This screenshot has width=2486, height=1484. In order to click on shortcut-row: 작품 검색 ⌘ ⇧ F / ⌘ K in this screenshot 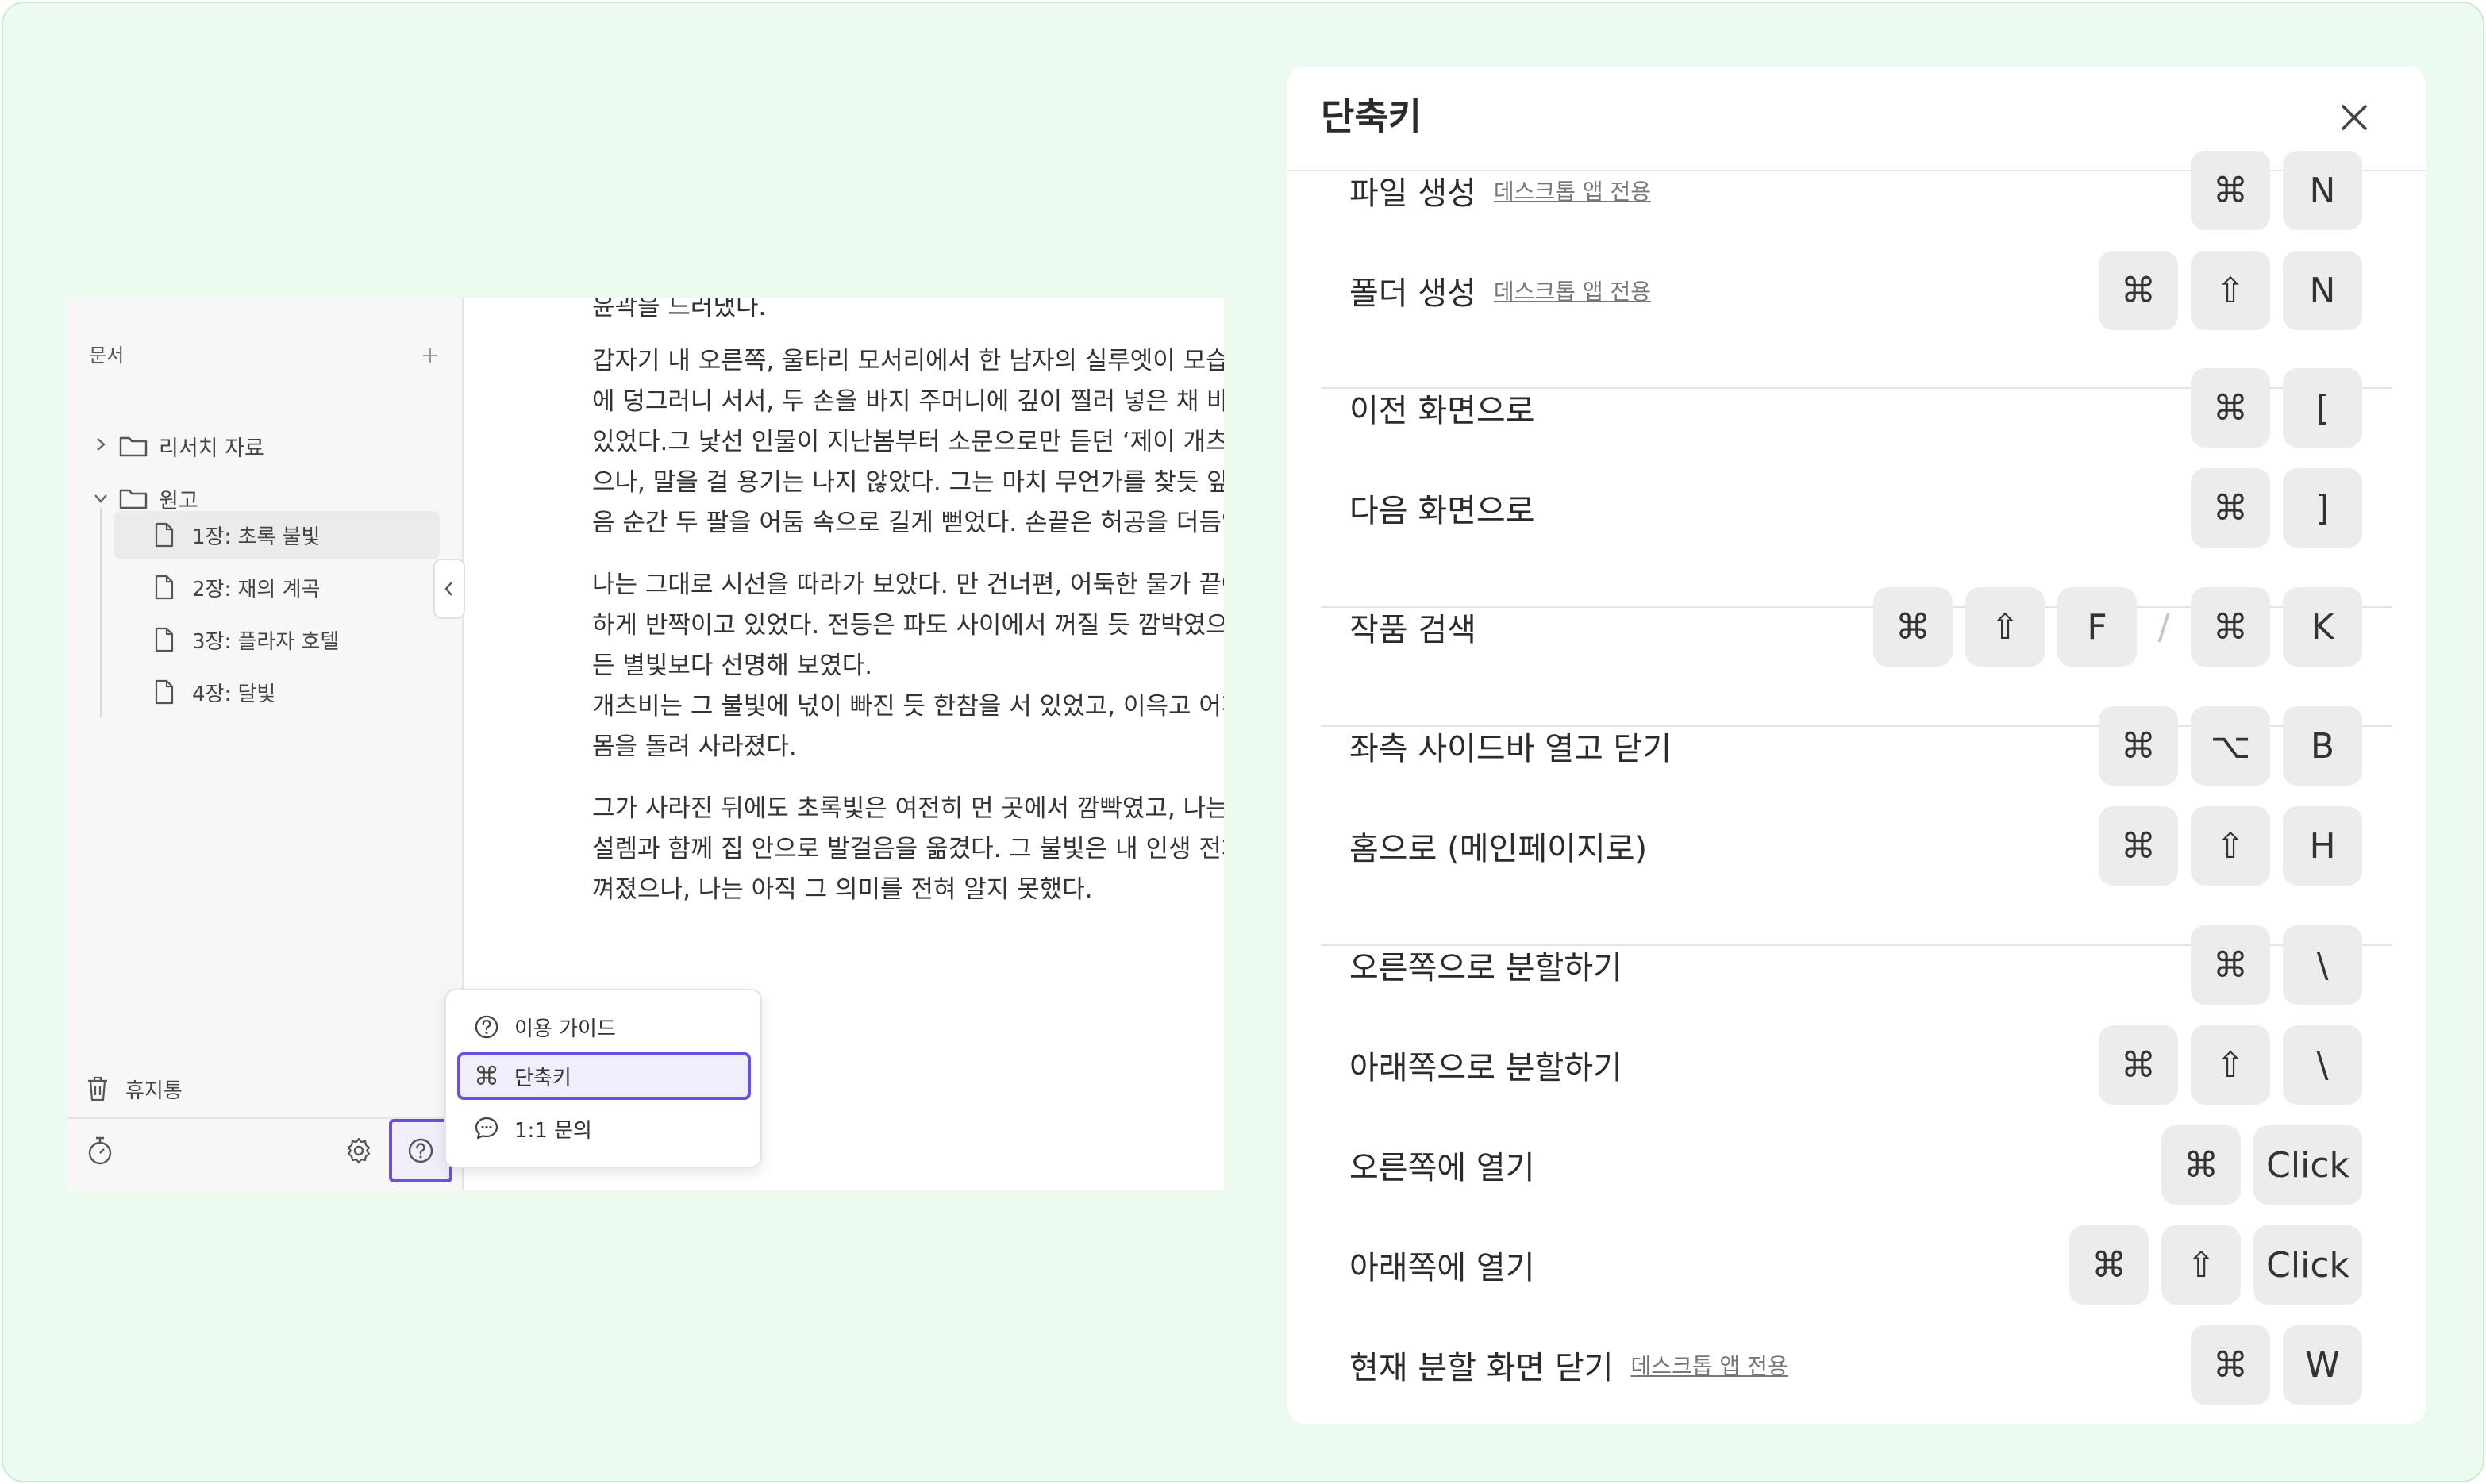, I will do `click(1856, 627)`.